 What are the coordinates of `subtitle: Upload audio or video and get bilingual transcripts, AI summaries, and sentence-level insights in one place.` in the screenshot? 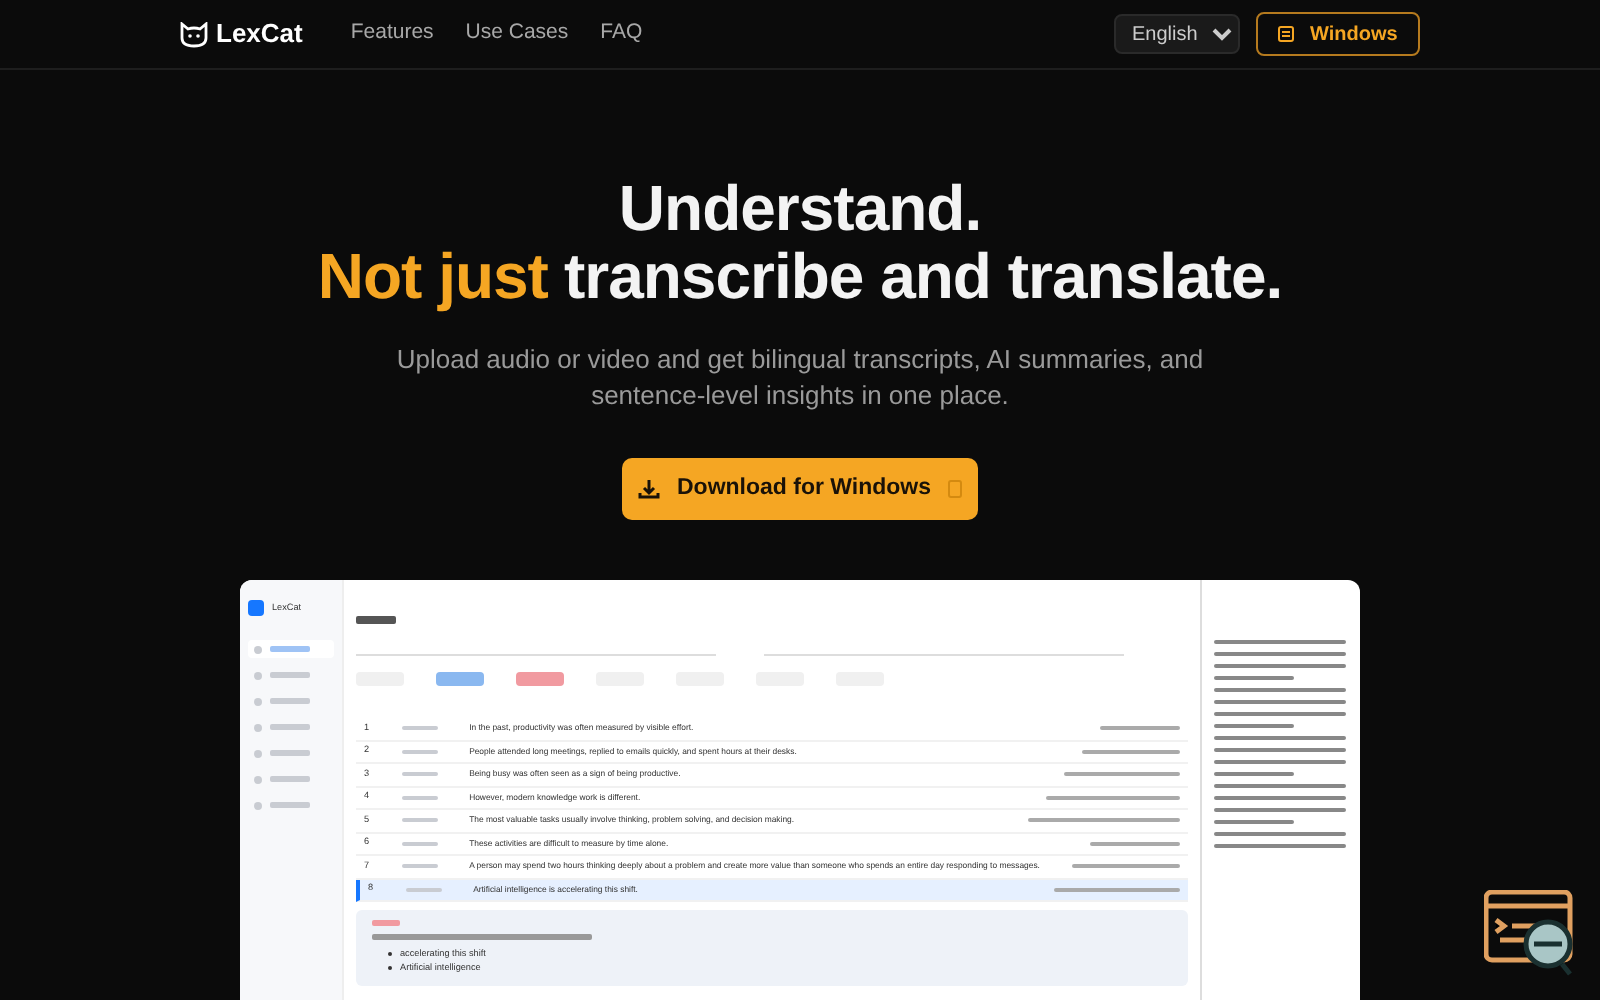 It's located at (800, 378).